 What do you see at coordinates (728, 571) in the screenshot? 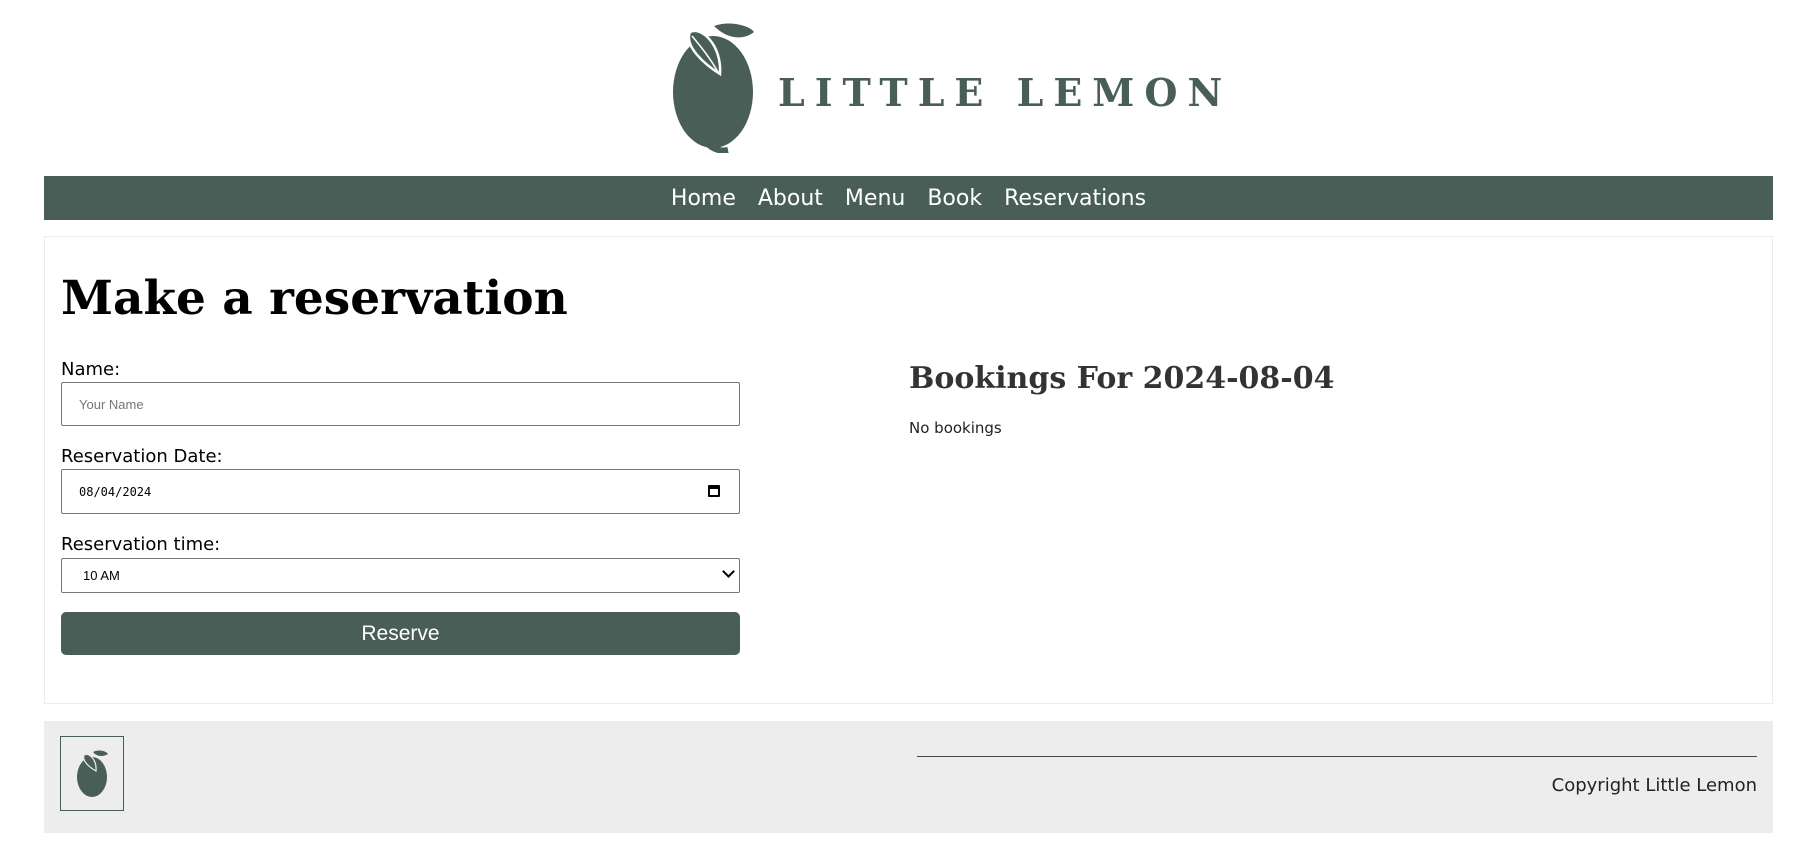
I see `chevron-down-icon` at bounding box center [728, 571].